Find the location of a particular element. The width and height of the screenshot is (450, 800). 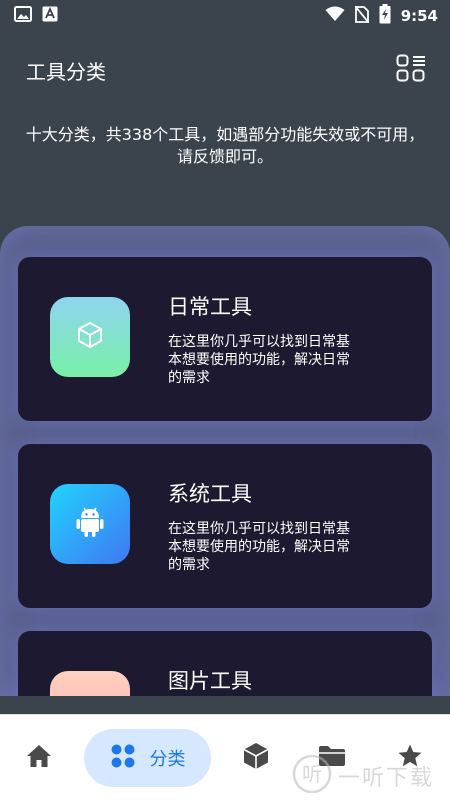

category-title: 日常工具 is located at coordinates (210, 307).